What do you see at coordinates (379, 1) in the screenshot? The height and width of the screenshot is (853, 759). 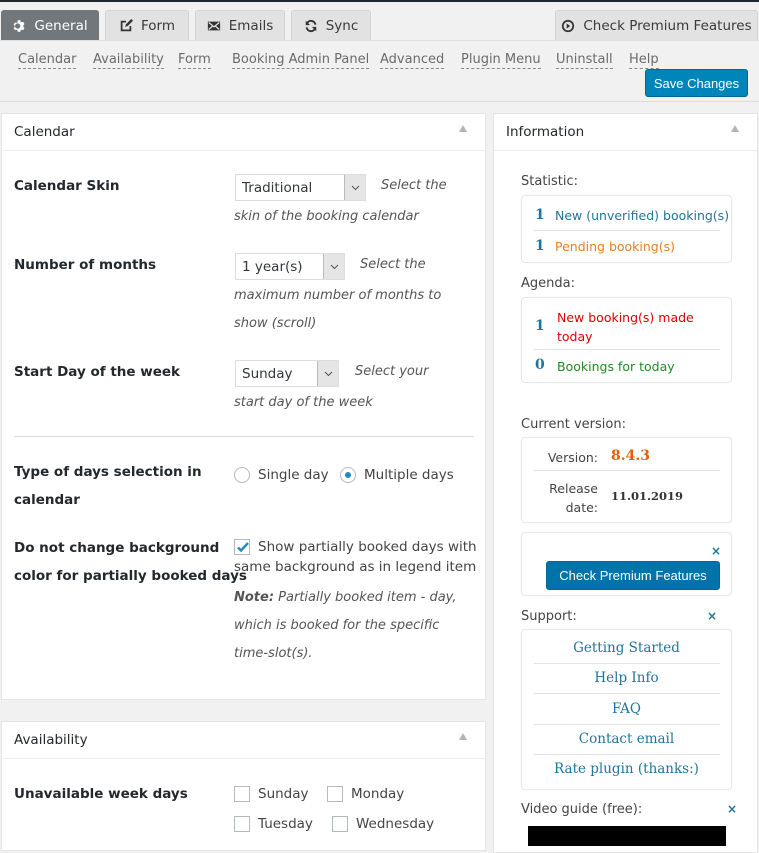 I see `top-border` at bounding box center [379, 1].